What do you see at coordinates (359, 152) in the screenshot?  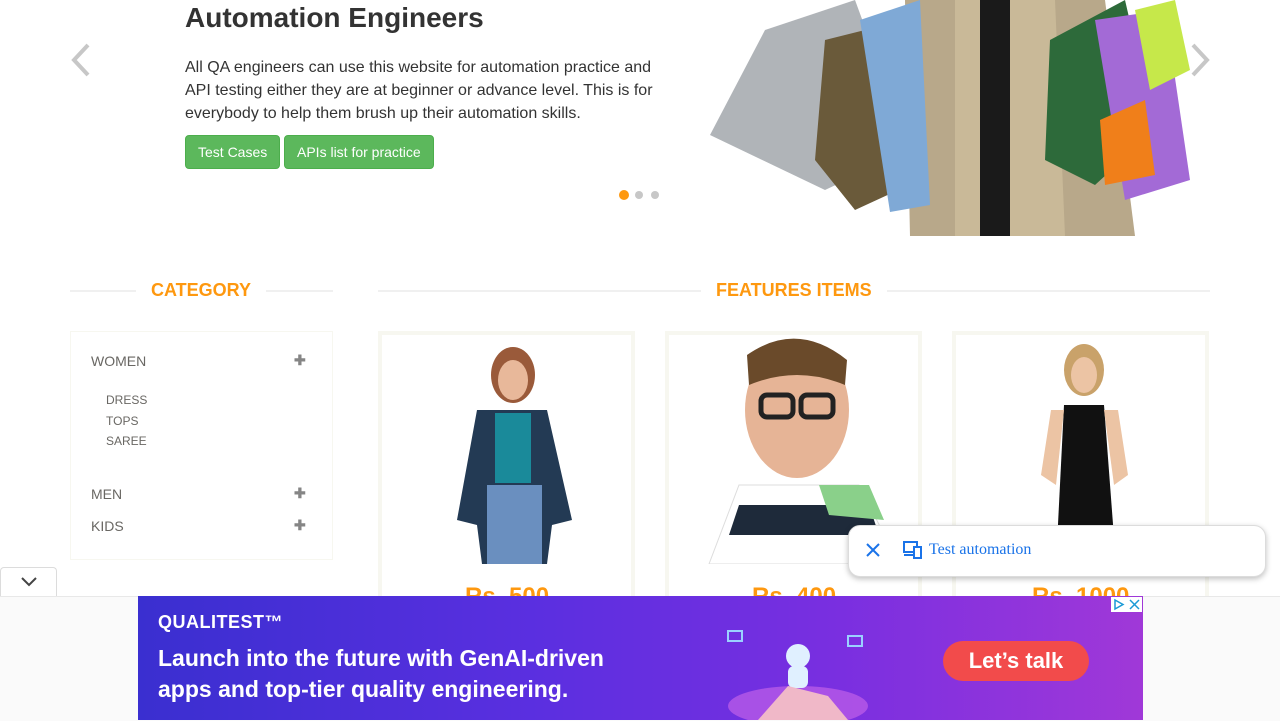 I see `apis-list-button: APIs list for practice` at bounding box center [359, 152].